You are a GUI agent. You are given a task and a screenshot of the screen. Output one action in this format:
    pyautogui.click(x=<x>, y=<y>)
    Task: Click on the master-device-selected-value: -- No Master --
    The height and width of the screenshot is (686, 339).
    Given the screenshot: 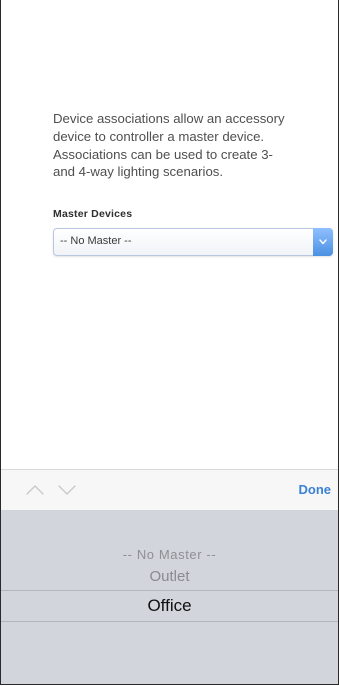 What is the action you would take?
    pyautogui.click(x=96, y=241)
    